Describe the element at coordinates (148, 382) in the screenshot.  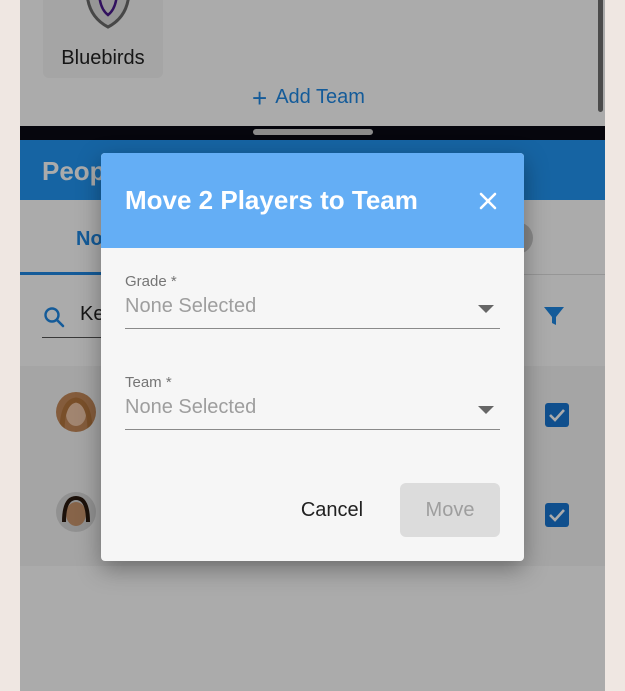
I see `team-label: Team *` at that location.